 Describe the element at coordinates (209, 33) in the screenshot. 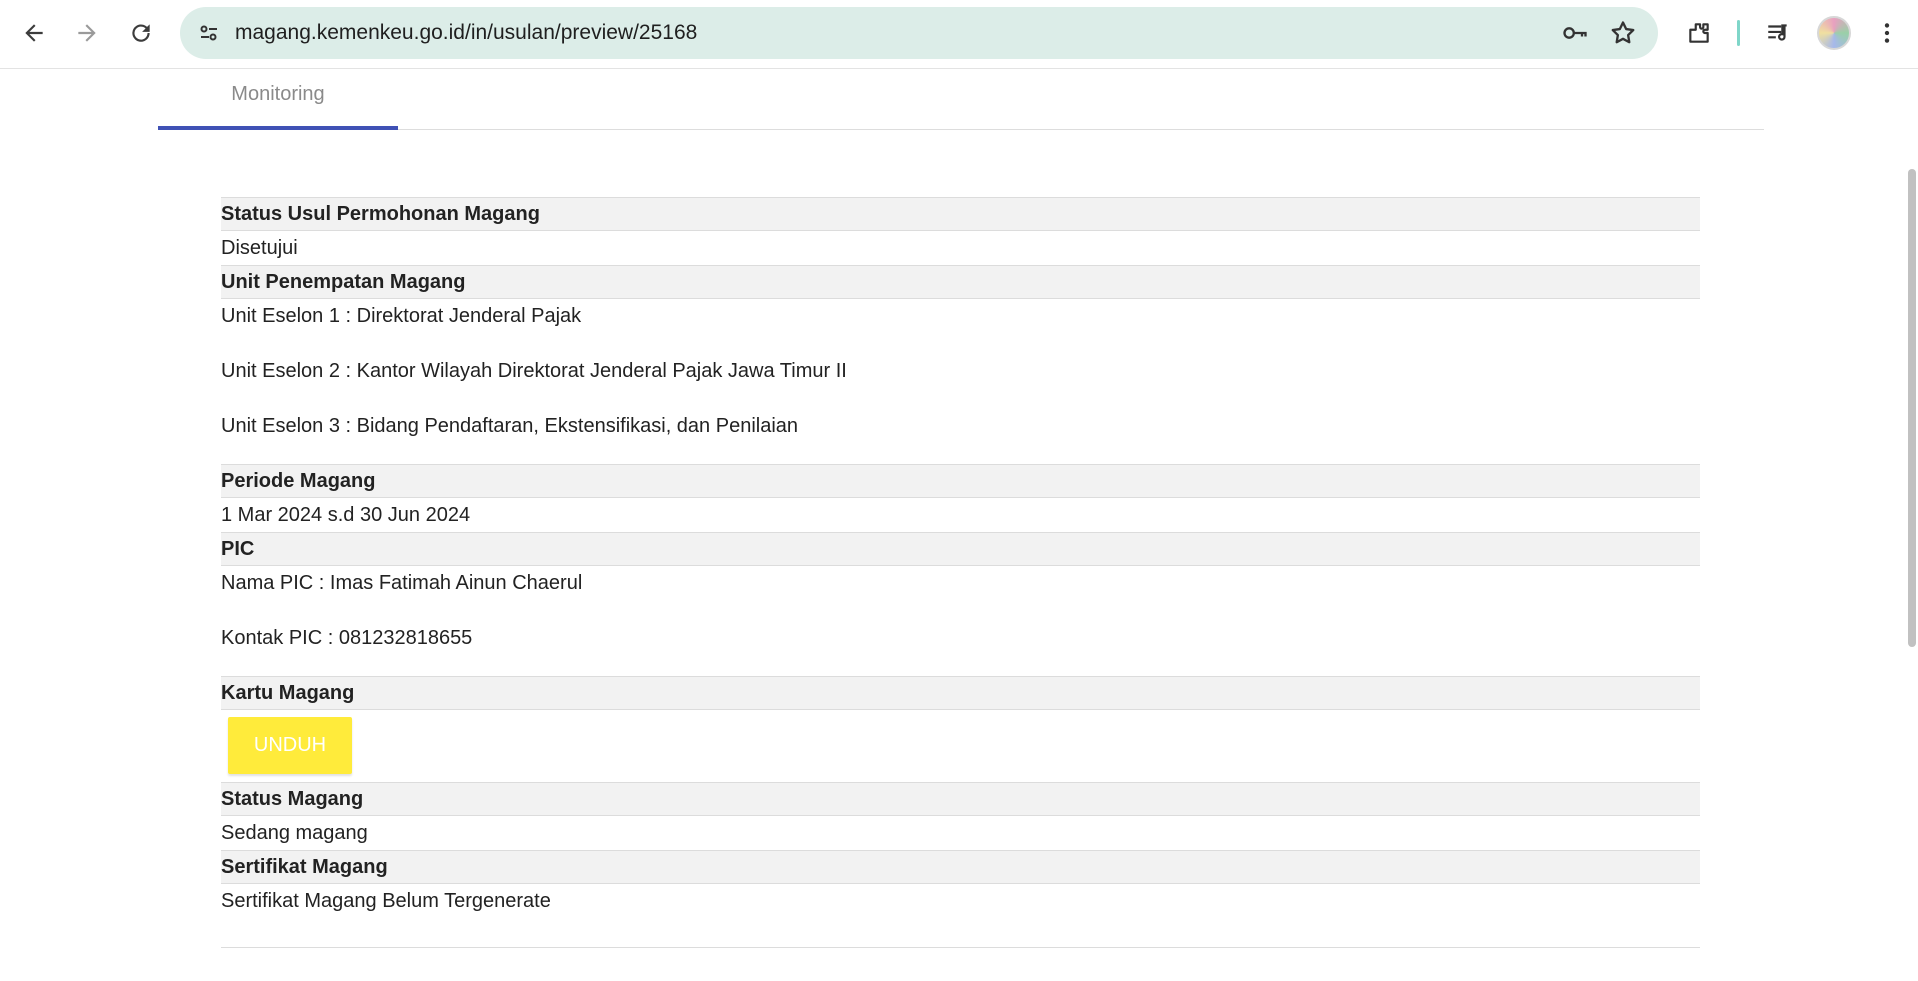

I see `site-settings-icon` at that location.